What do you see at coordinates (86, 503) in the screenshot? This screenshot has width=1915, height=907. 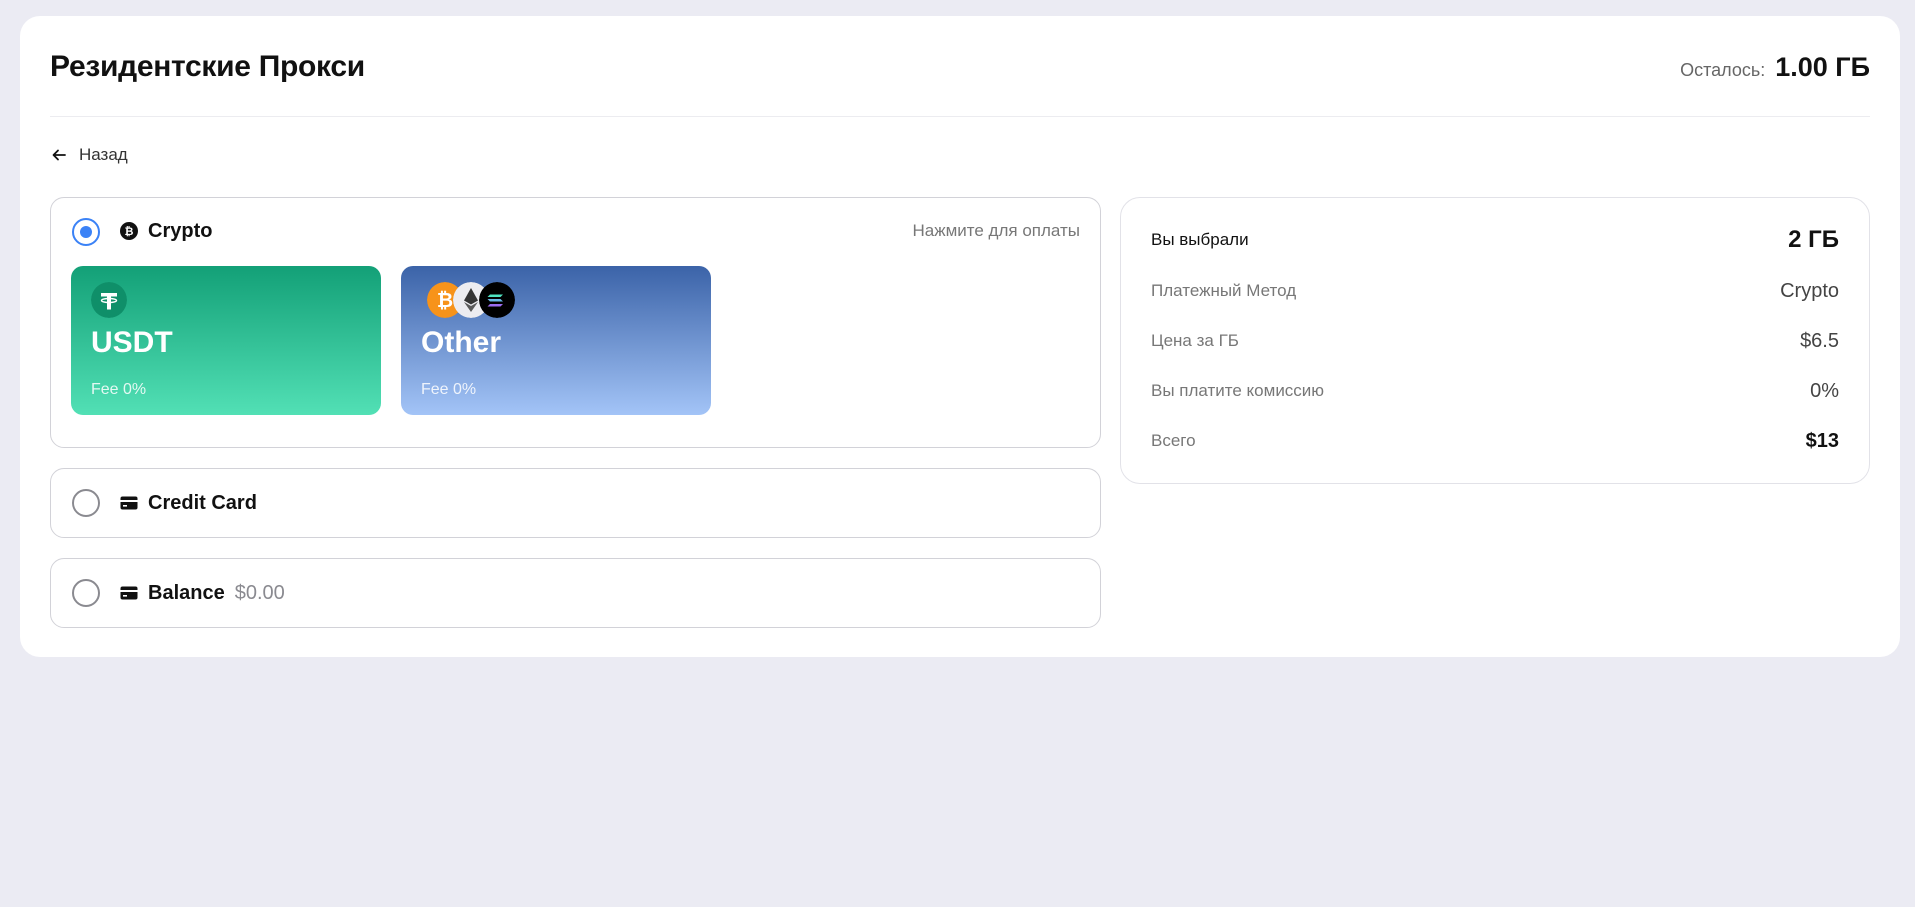 I see `credit-card-radio` at bounding box center [86, 503].